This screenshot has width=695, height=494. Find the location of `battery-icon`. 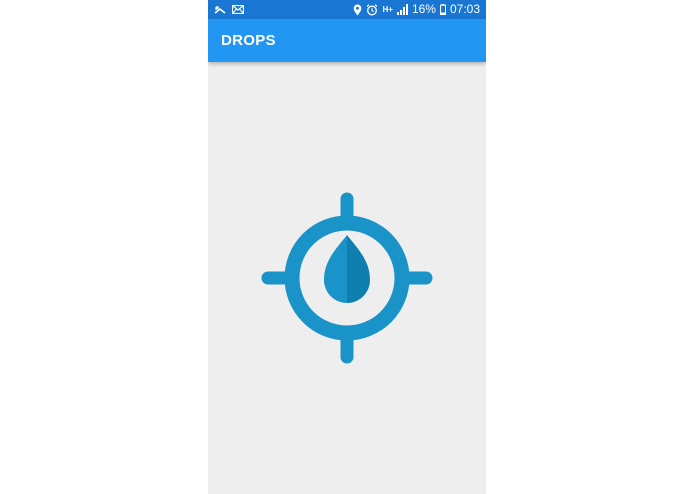

battery-icon is located at coordinates (442, 9).